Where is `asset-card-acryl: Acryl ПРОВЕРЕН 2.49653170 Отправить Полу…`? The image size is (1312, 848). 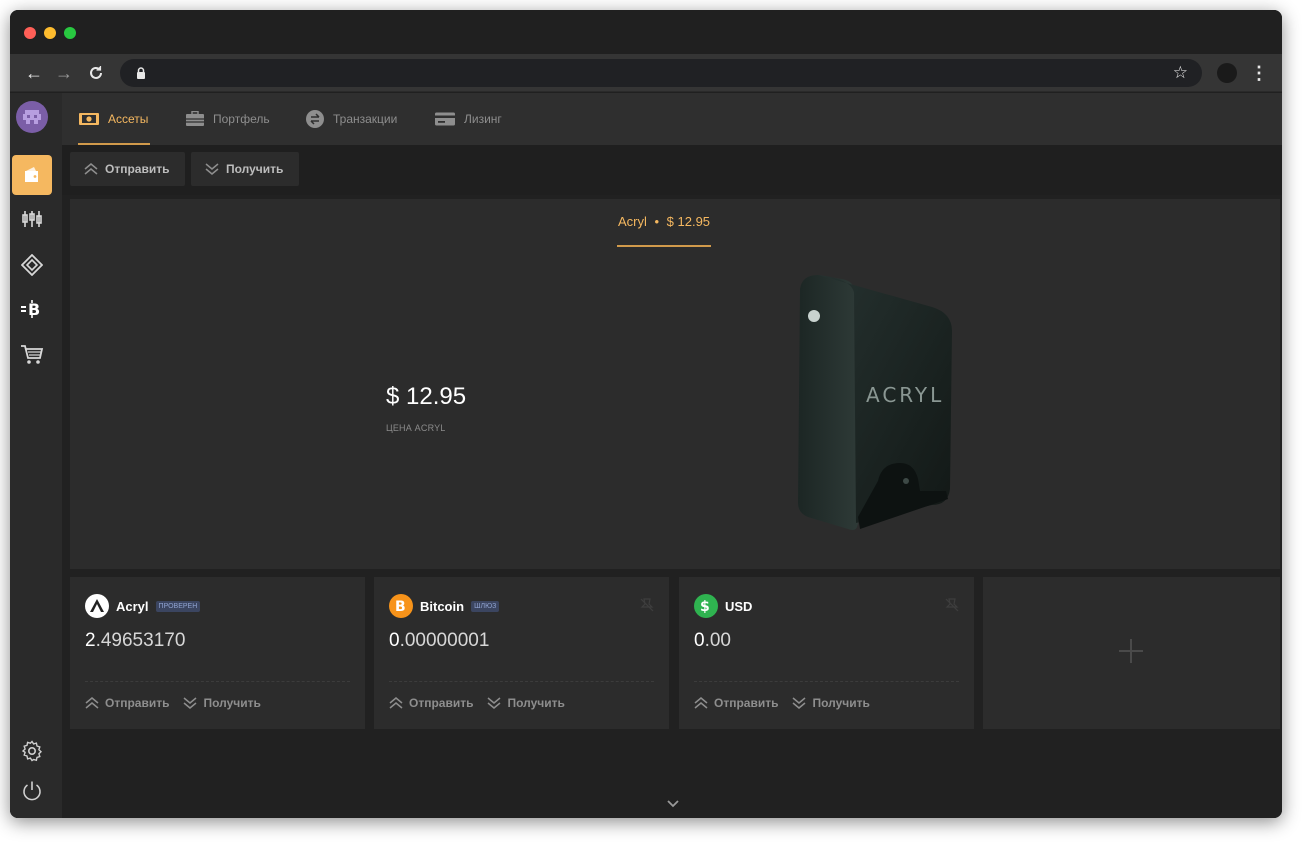
asset-card-acryl: Acryl ПРОВЕРЕН 2.49653170 Отправить Полу… is located at coordinates (217, 653).